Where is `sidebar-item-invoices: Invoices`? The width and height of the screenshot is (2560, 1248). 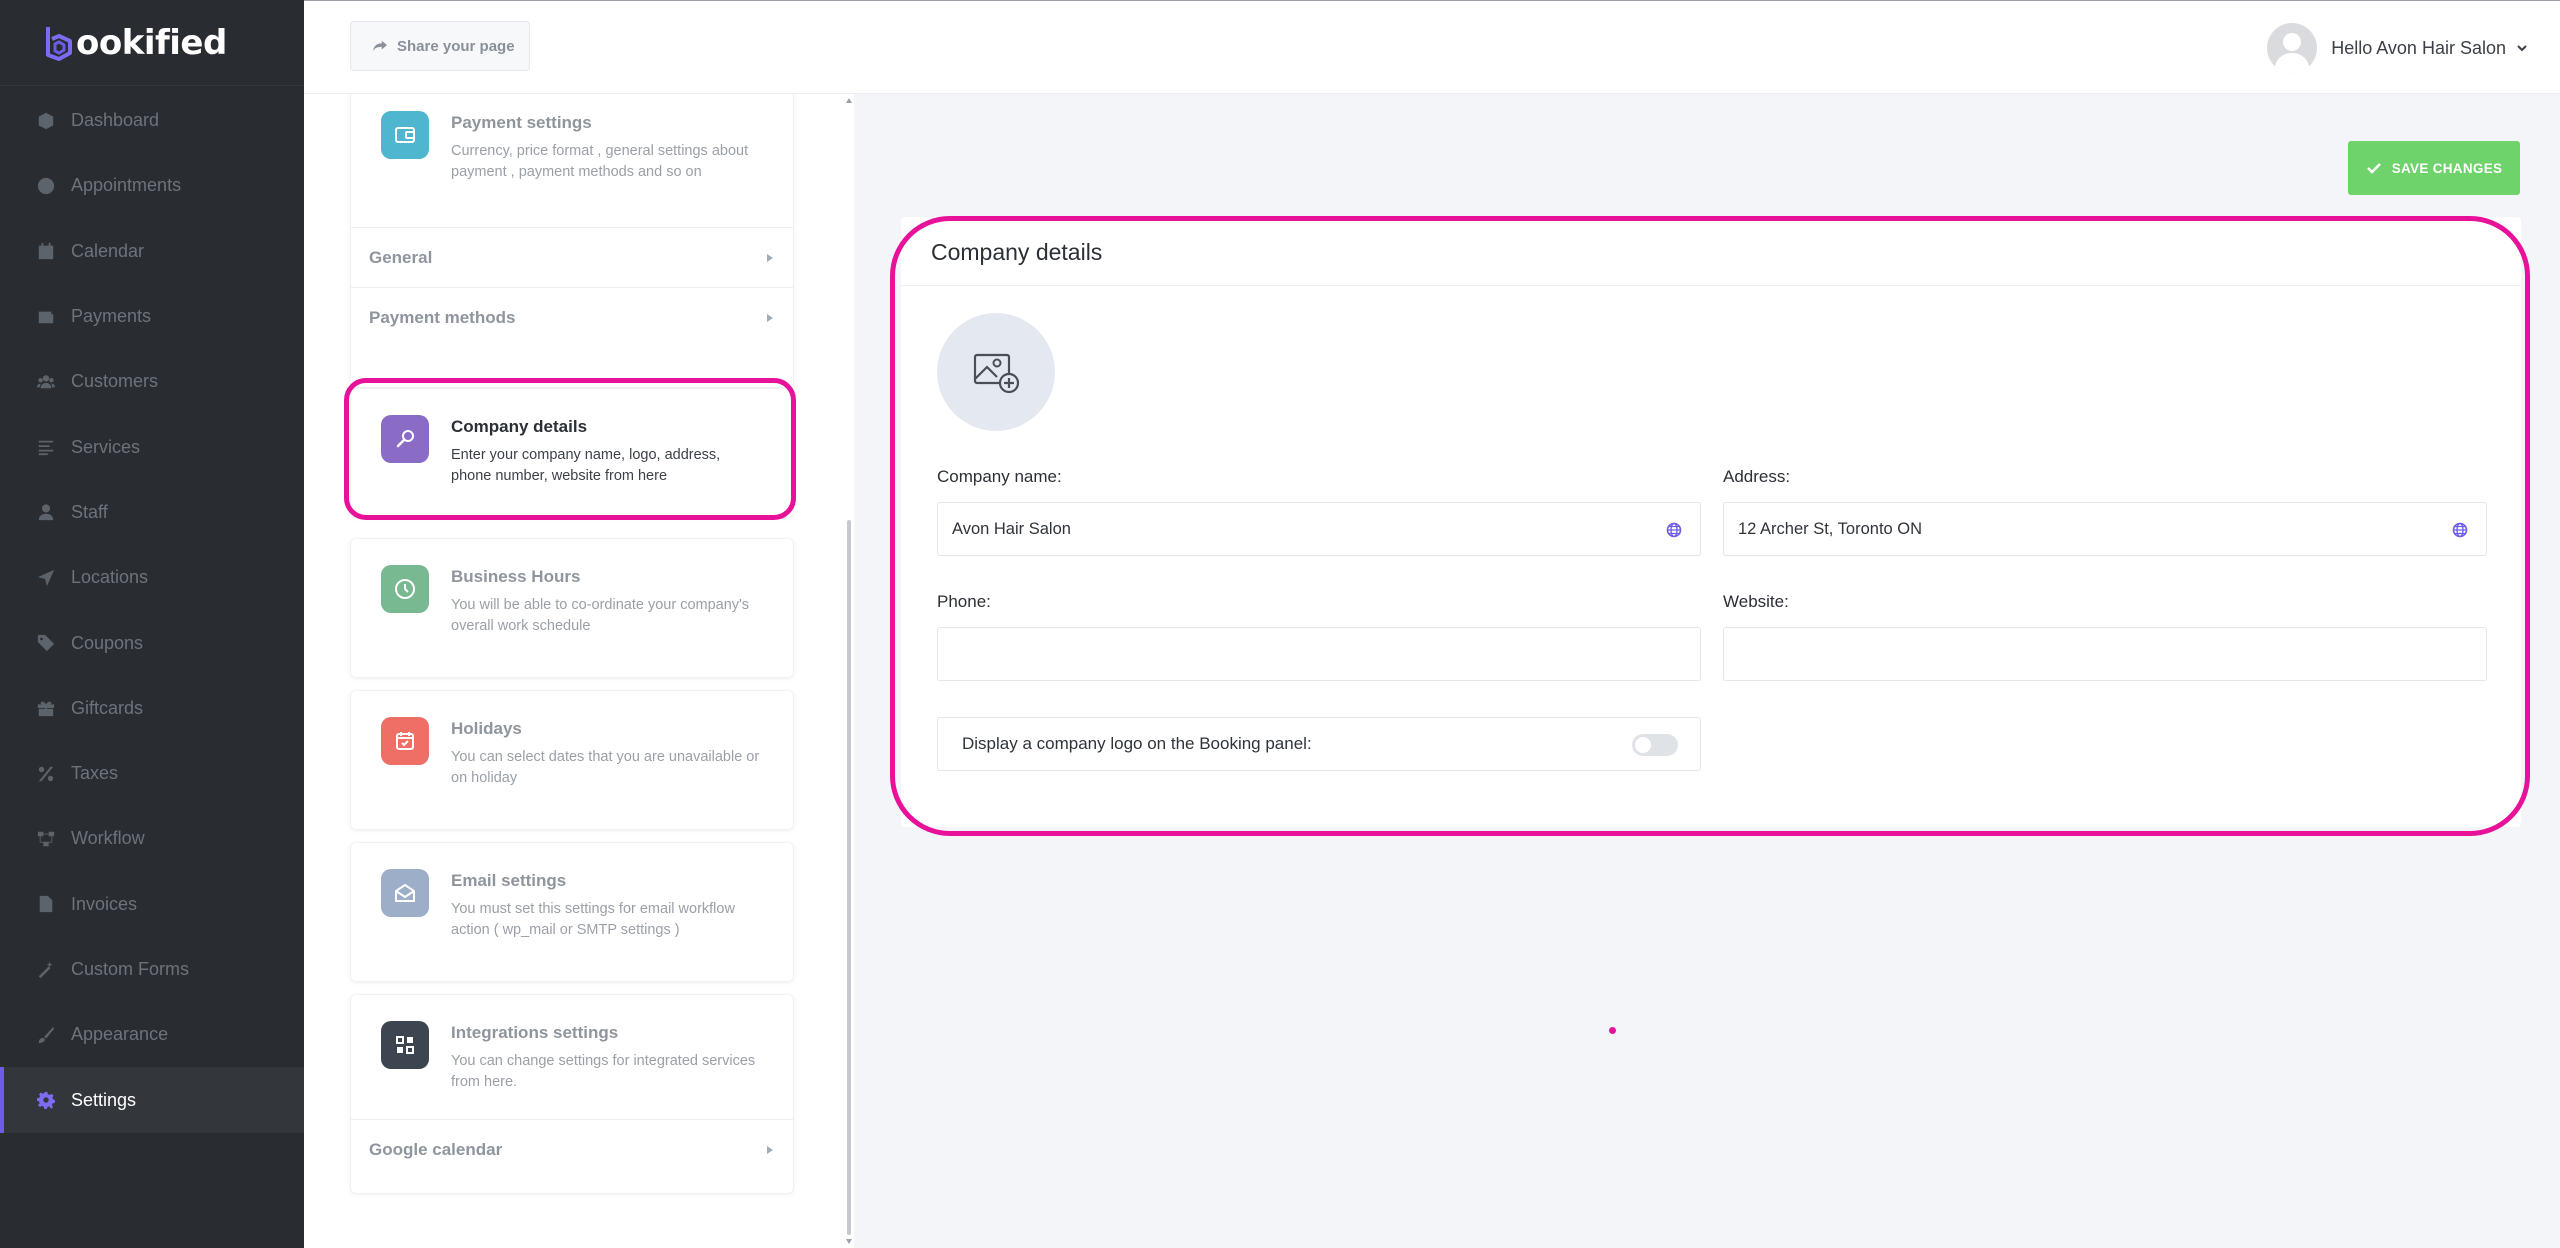
sidebar-item-invoices: Invoices is located at coordinates (152, 904).